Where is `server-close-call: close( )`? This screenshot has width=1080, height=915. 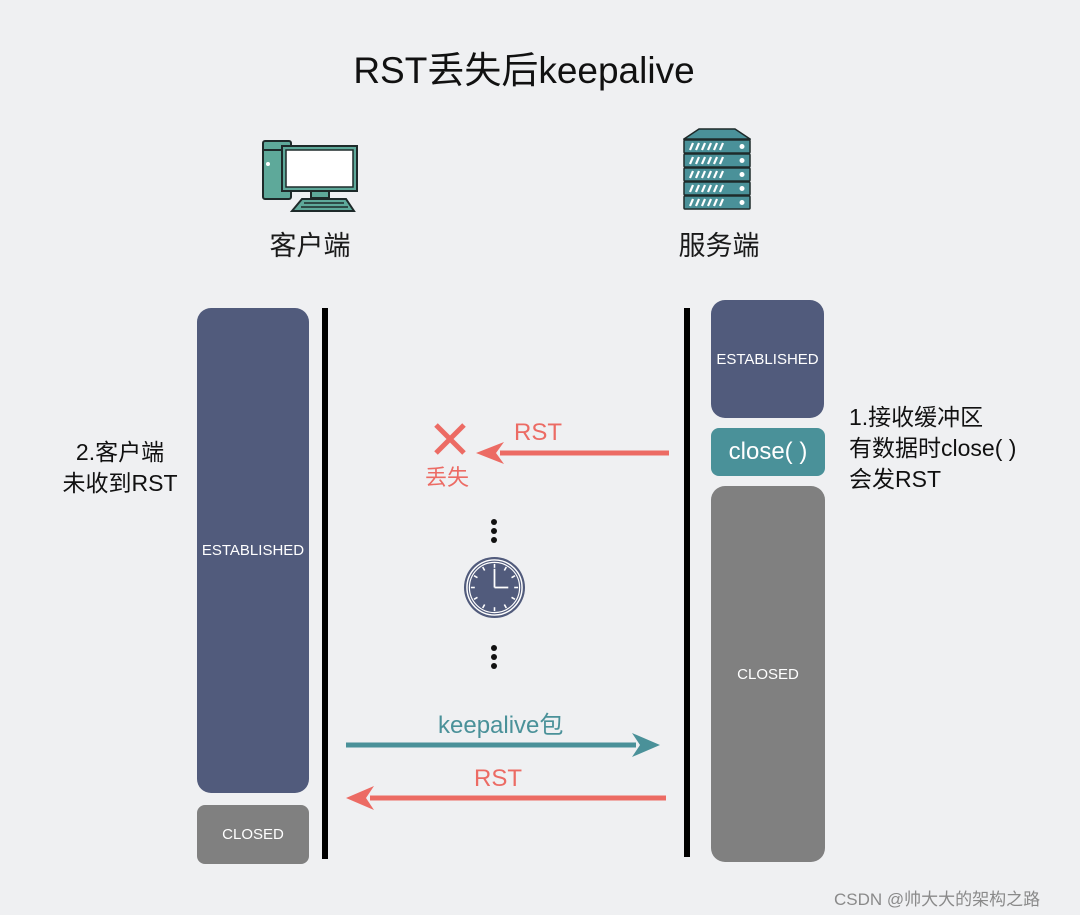 server-close-call: close( ) is located at coordinates (768, 452).